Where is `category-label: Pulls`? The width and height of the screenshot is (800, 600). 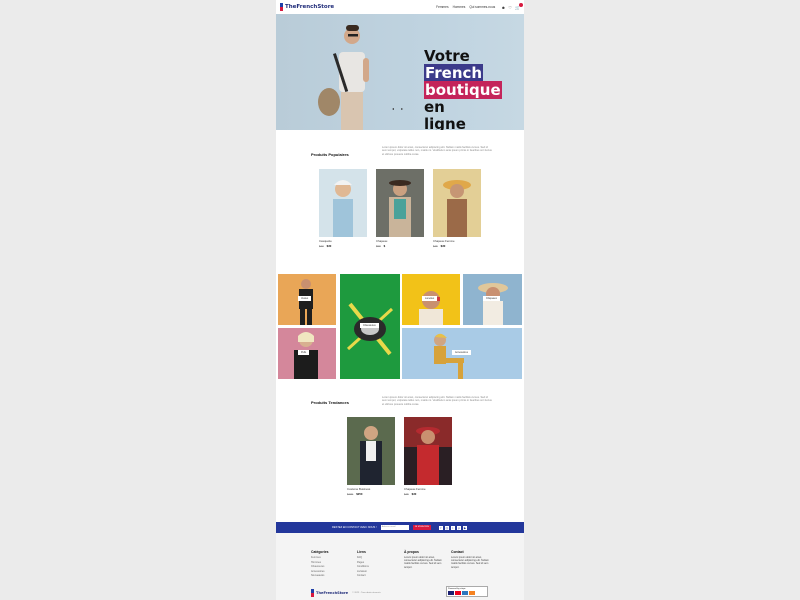
category-label: Pulls is located at coordinates (304, 352).